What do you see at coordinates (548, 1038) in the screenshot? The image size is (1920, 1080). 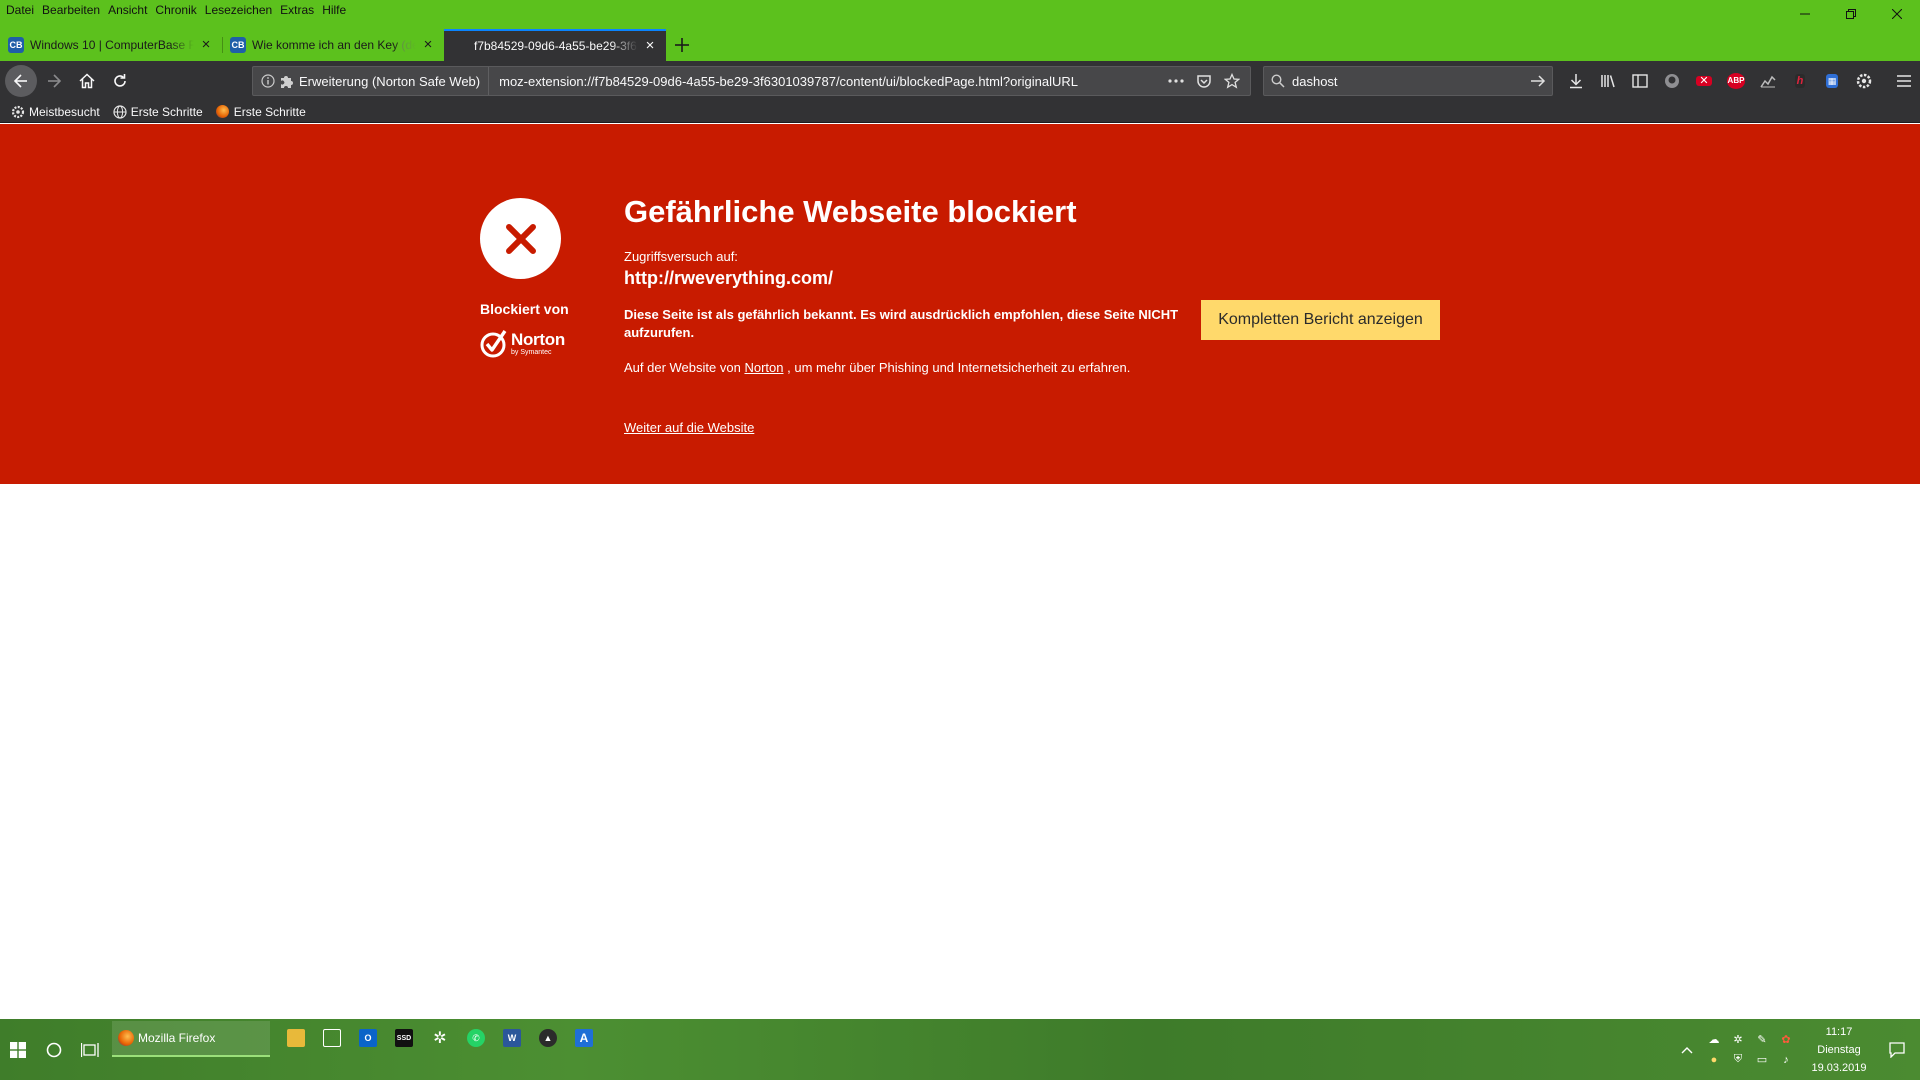 I see `taskbar-app-dark: ▲` at bounding box center [548, 1038].